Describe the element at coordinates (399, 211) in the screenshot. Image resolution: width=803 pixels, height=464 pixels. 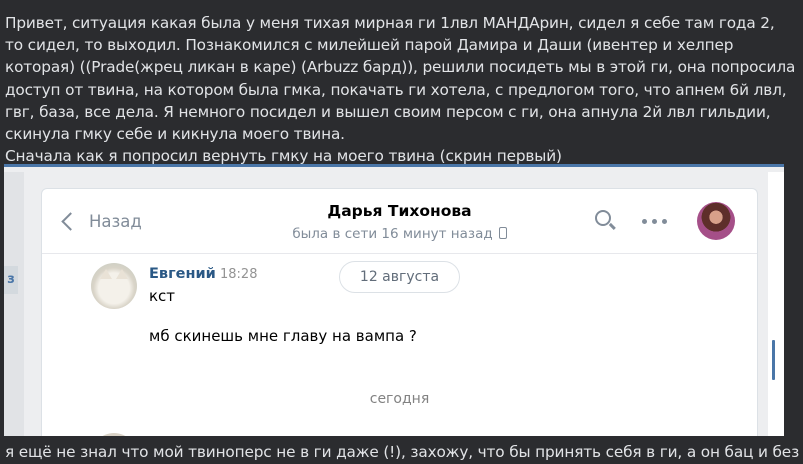
I see `peer-name: Дарья Тихонова` at that location.